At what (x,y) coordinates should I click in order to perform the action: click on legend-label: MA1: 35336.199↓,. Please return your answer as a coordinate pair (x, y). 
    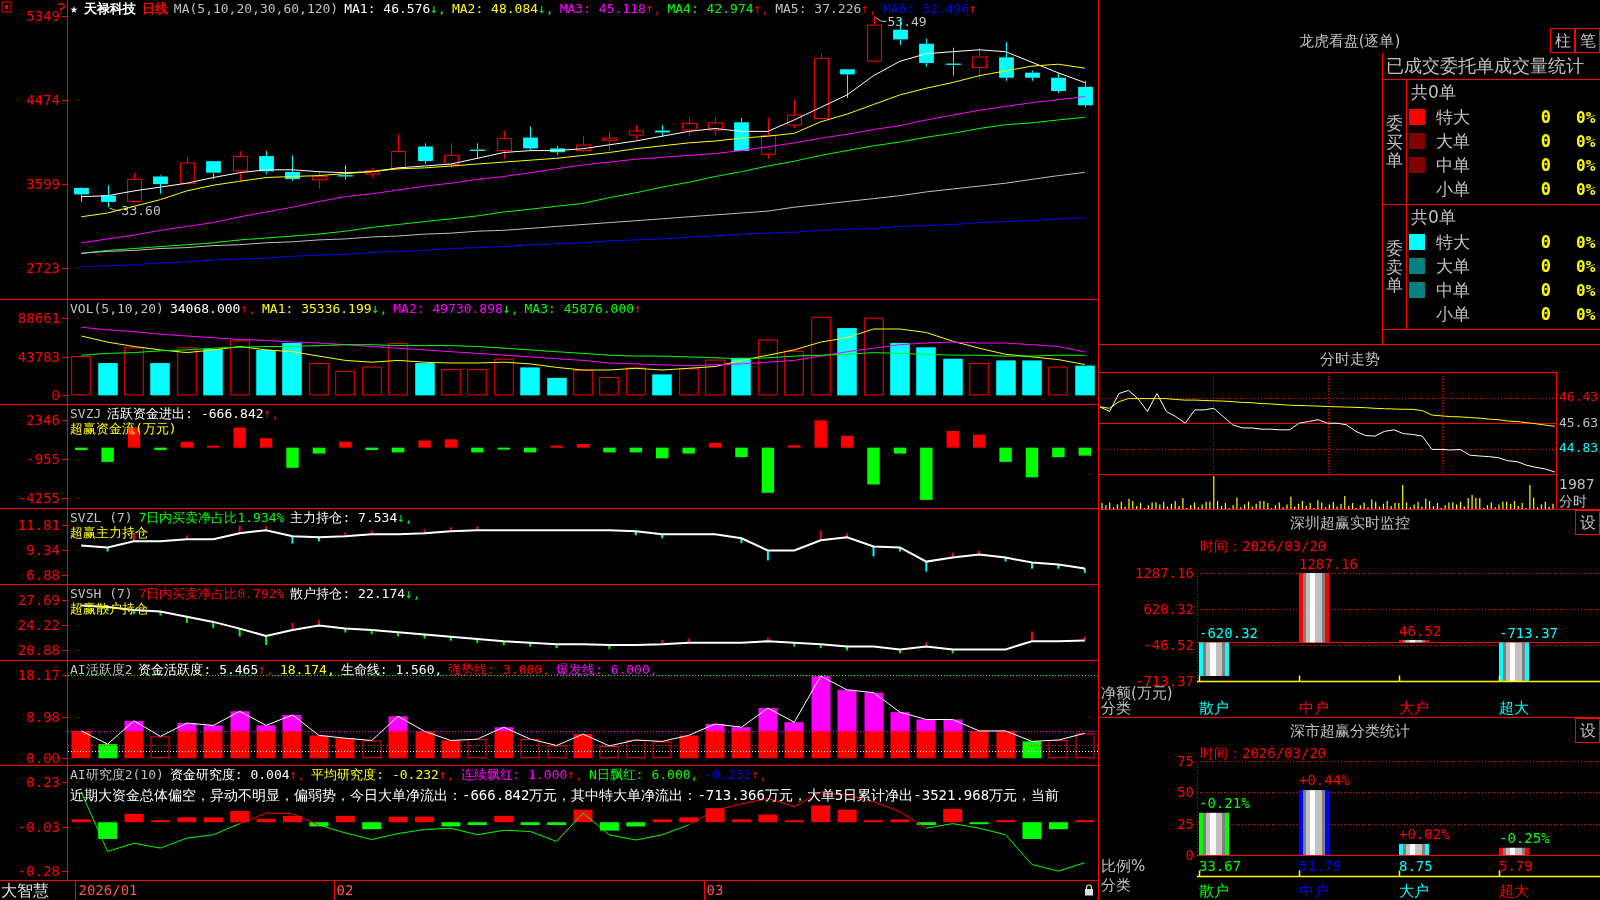
    Looking at the image, I should click on (325, 308).